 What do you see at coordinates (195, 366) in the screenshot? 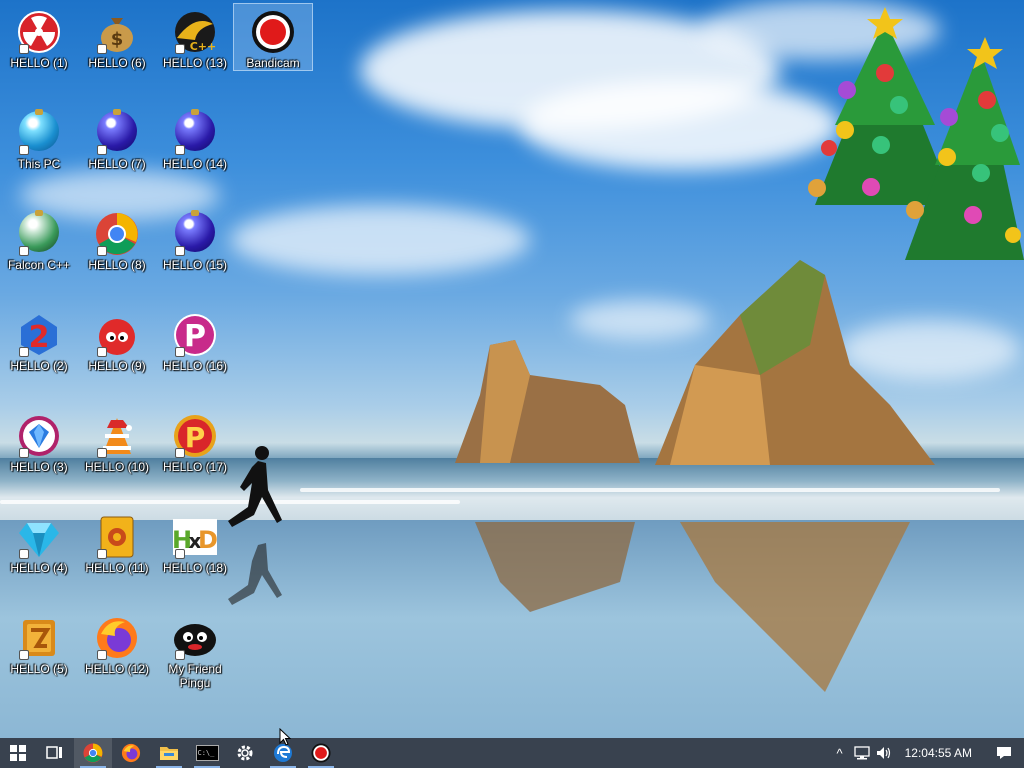
I see `desktop-icon-label: HELLO (16)` at bounding box center [195, 366].